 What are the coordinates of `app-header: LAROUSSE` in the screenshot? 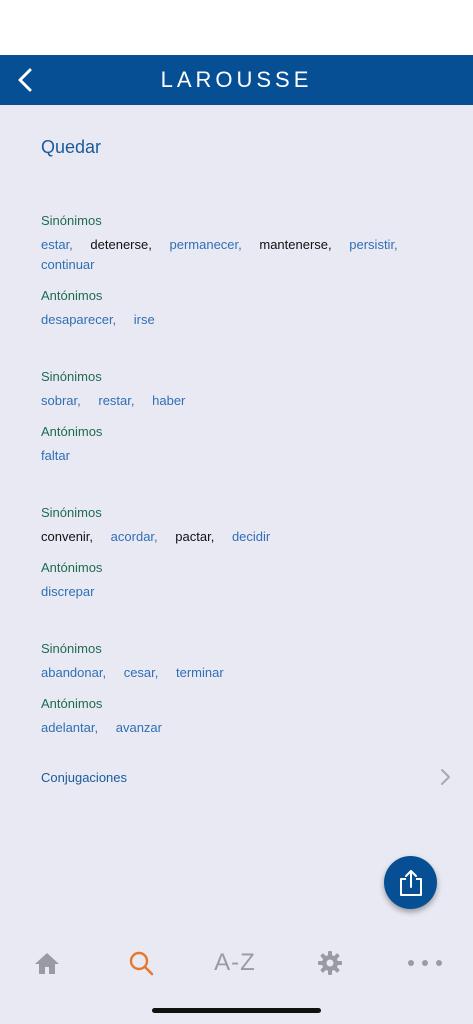 It's located at (236, 80).